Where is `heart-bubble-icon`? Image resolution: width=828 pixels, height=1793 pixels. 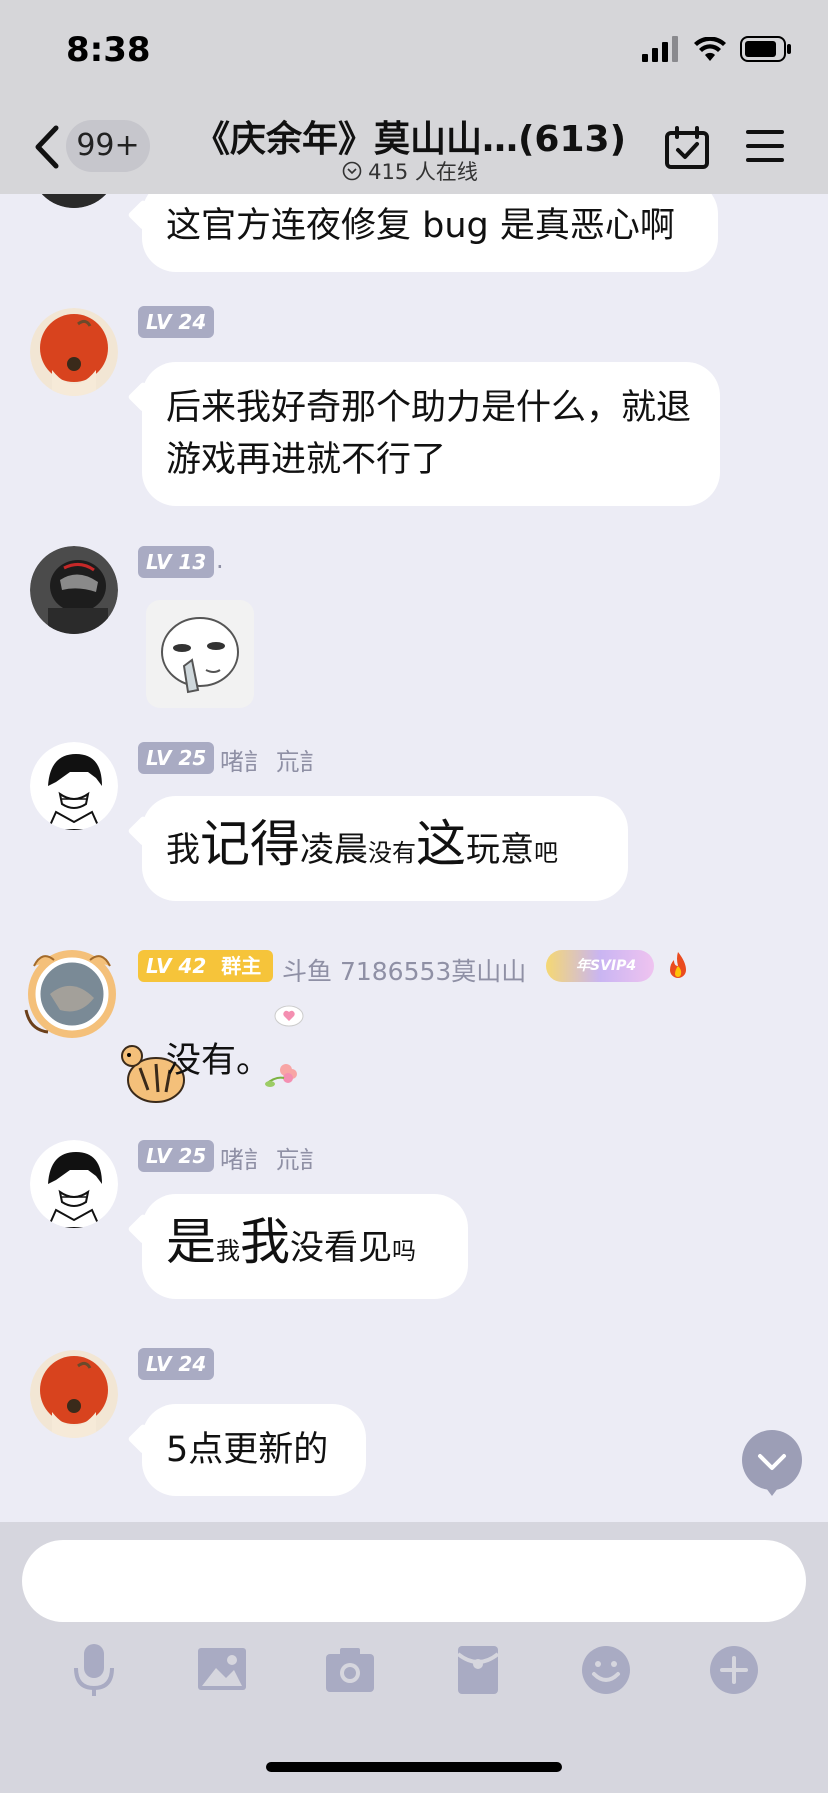 heart-bubble-icon is located at coordinates (289, 1016).